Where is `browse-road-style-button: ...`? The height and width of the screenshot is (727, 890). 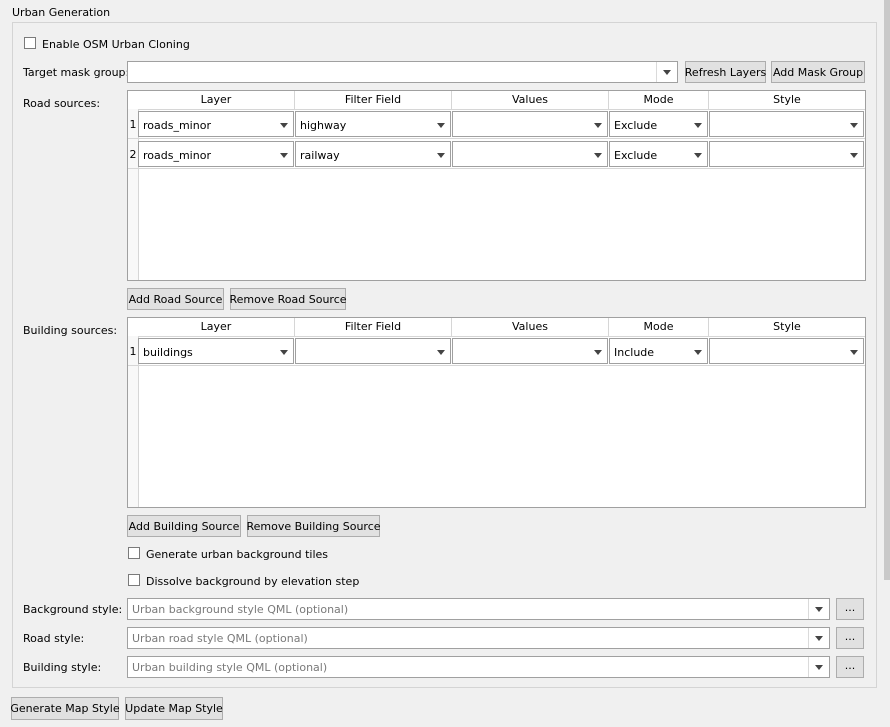
browse-road-style-button: ... is located at coordinates (850, 638).